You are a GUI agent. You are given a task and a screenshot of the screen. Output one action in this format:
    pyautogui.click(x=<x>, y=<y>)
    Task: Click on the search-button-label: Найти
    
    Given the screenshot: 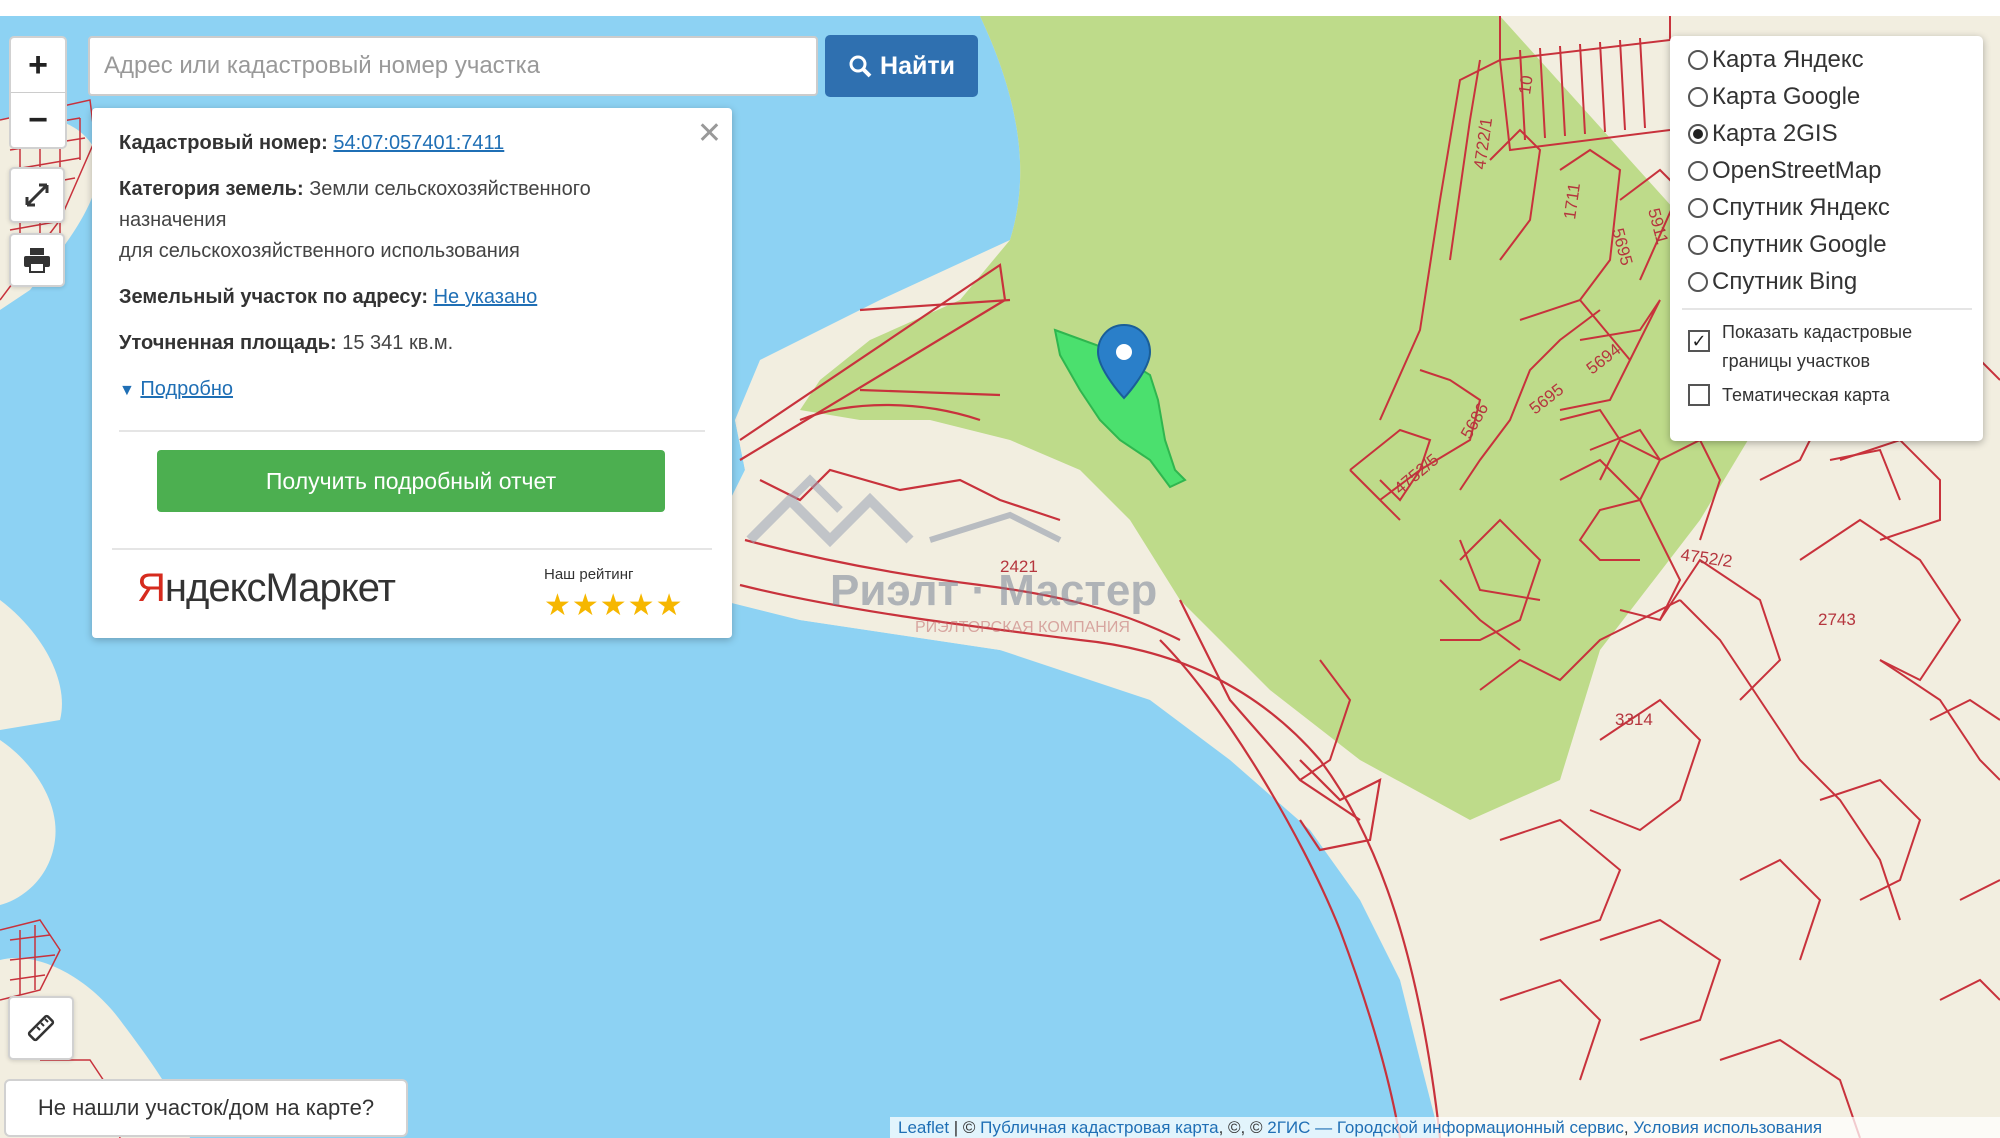 What is the action you would take?
    pyautogui.click(x=917, y=65)
    